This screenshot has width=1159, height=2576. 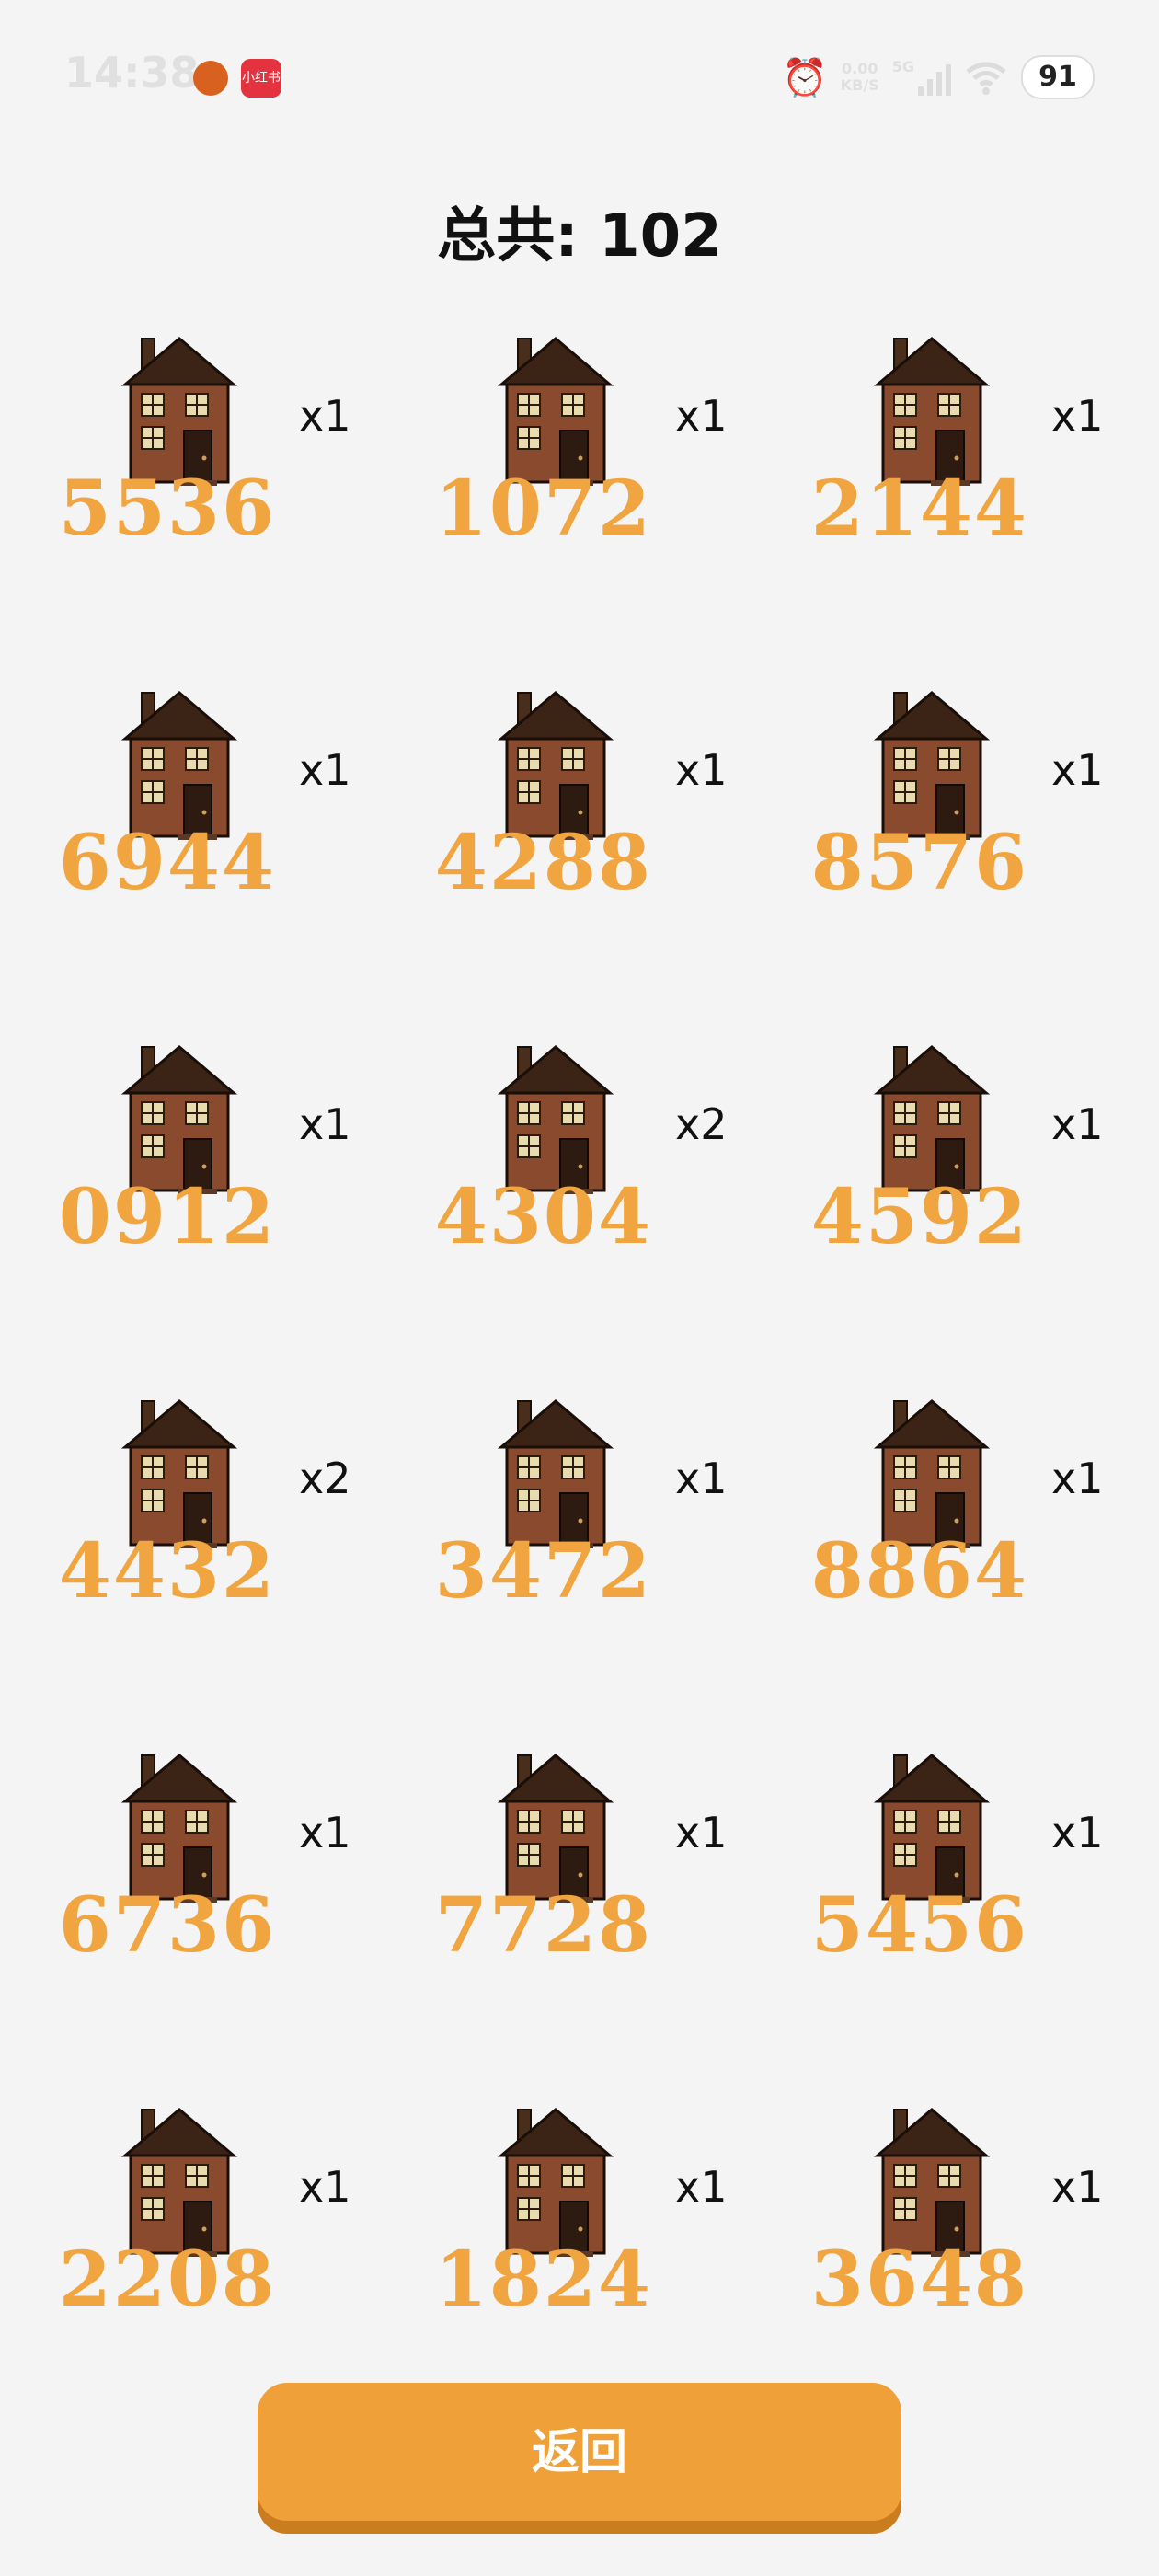 I want to click on item-value-text: 262144, so click(x=918, y=506).